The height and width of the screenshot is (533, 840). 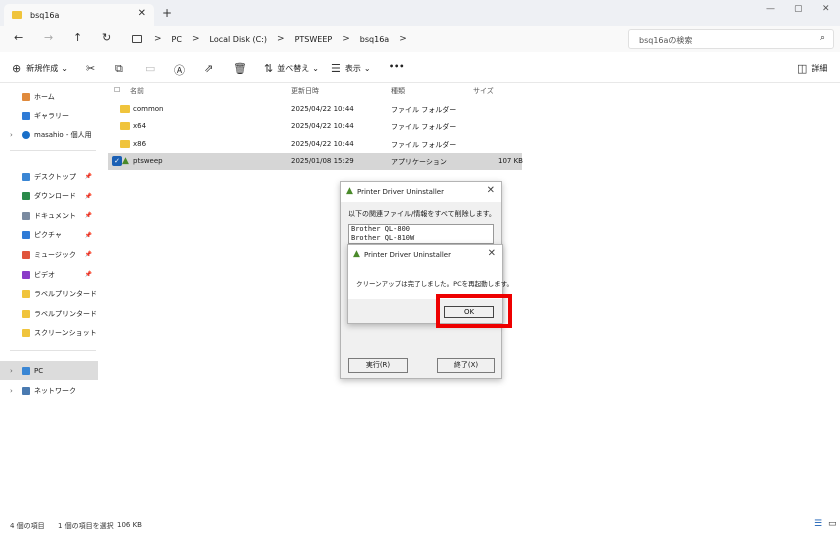 What do you see at coordinates (44, 274) in the screenshot?
I see `sidebar-item-label: ビデオ` at bounding box center [44, 274].